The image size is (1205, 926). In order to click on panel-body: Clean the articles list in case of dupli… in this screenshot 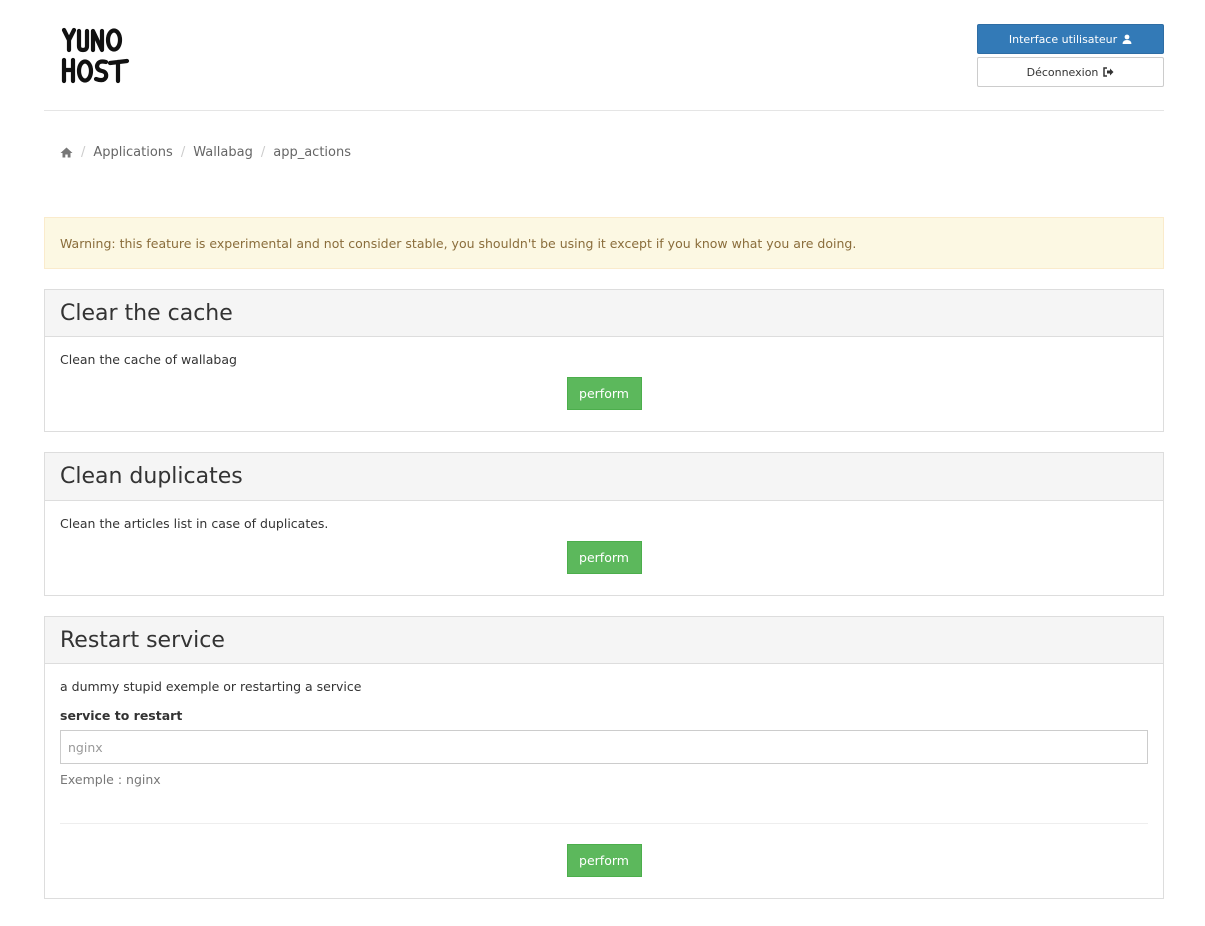, I will do `click(604, 537)`.